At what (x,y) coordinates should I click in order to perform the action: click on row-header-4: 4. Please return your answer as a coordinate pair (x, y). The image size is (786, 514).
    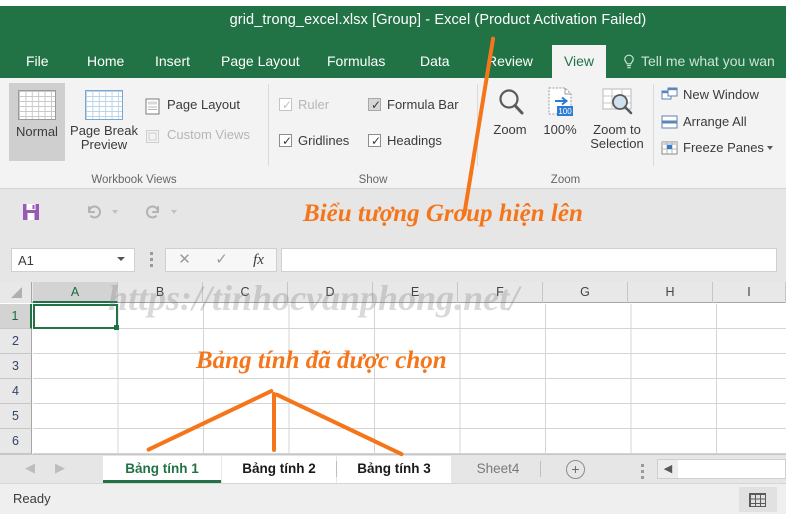
    Looking at the image, I should click on (16, 391).